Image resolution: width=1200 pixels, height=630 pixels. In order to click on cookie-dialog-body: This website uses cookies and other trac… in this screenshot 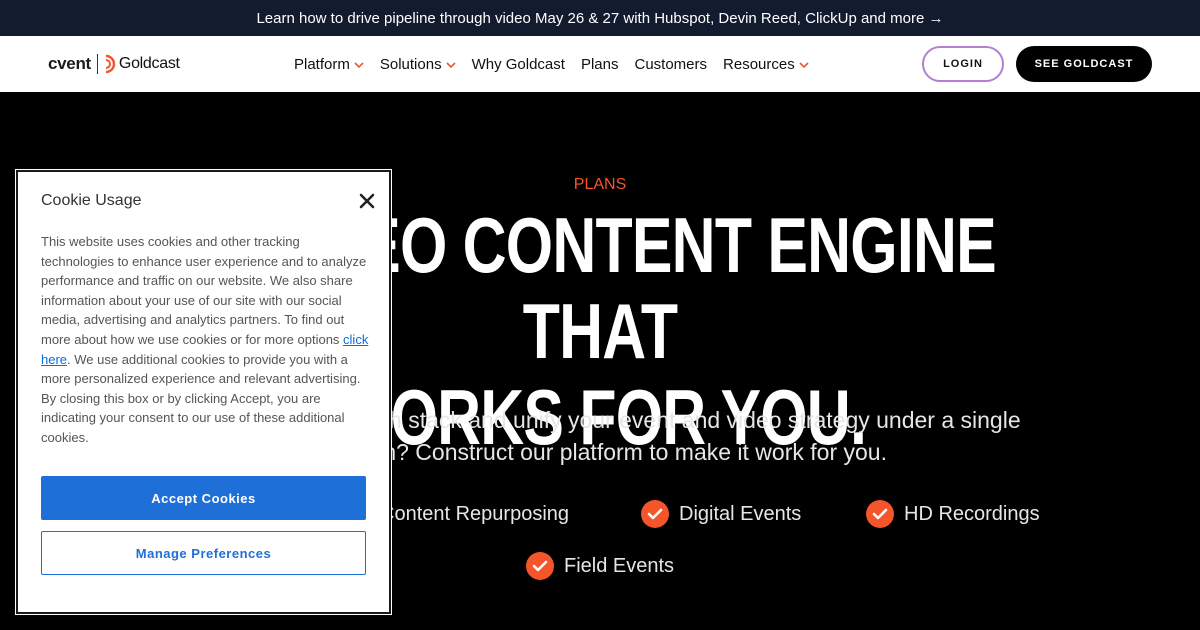, I will do `click(207, 340)`.